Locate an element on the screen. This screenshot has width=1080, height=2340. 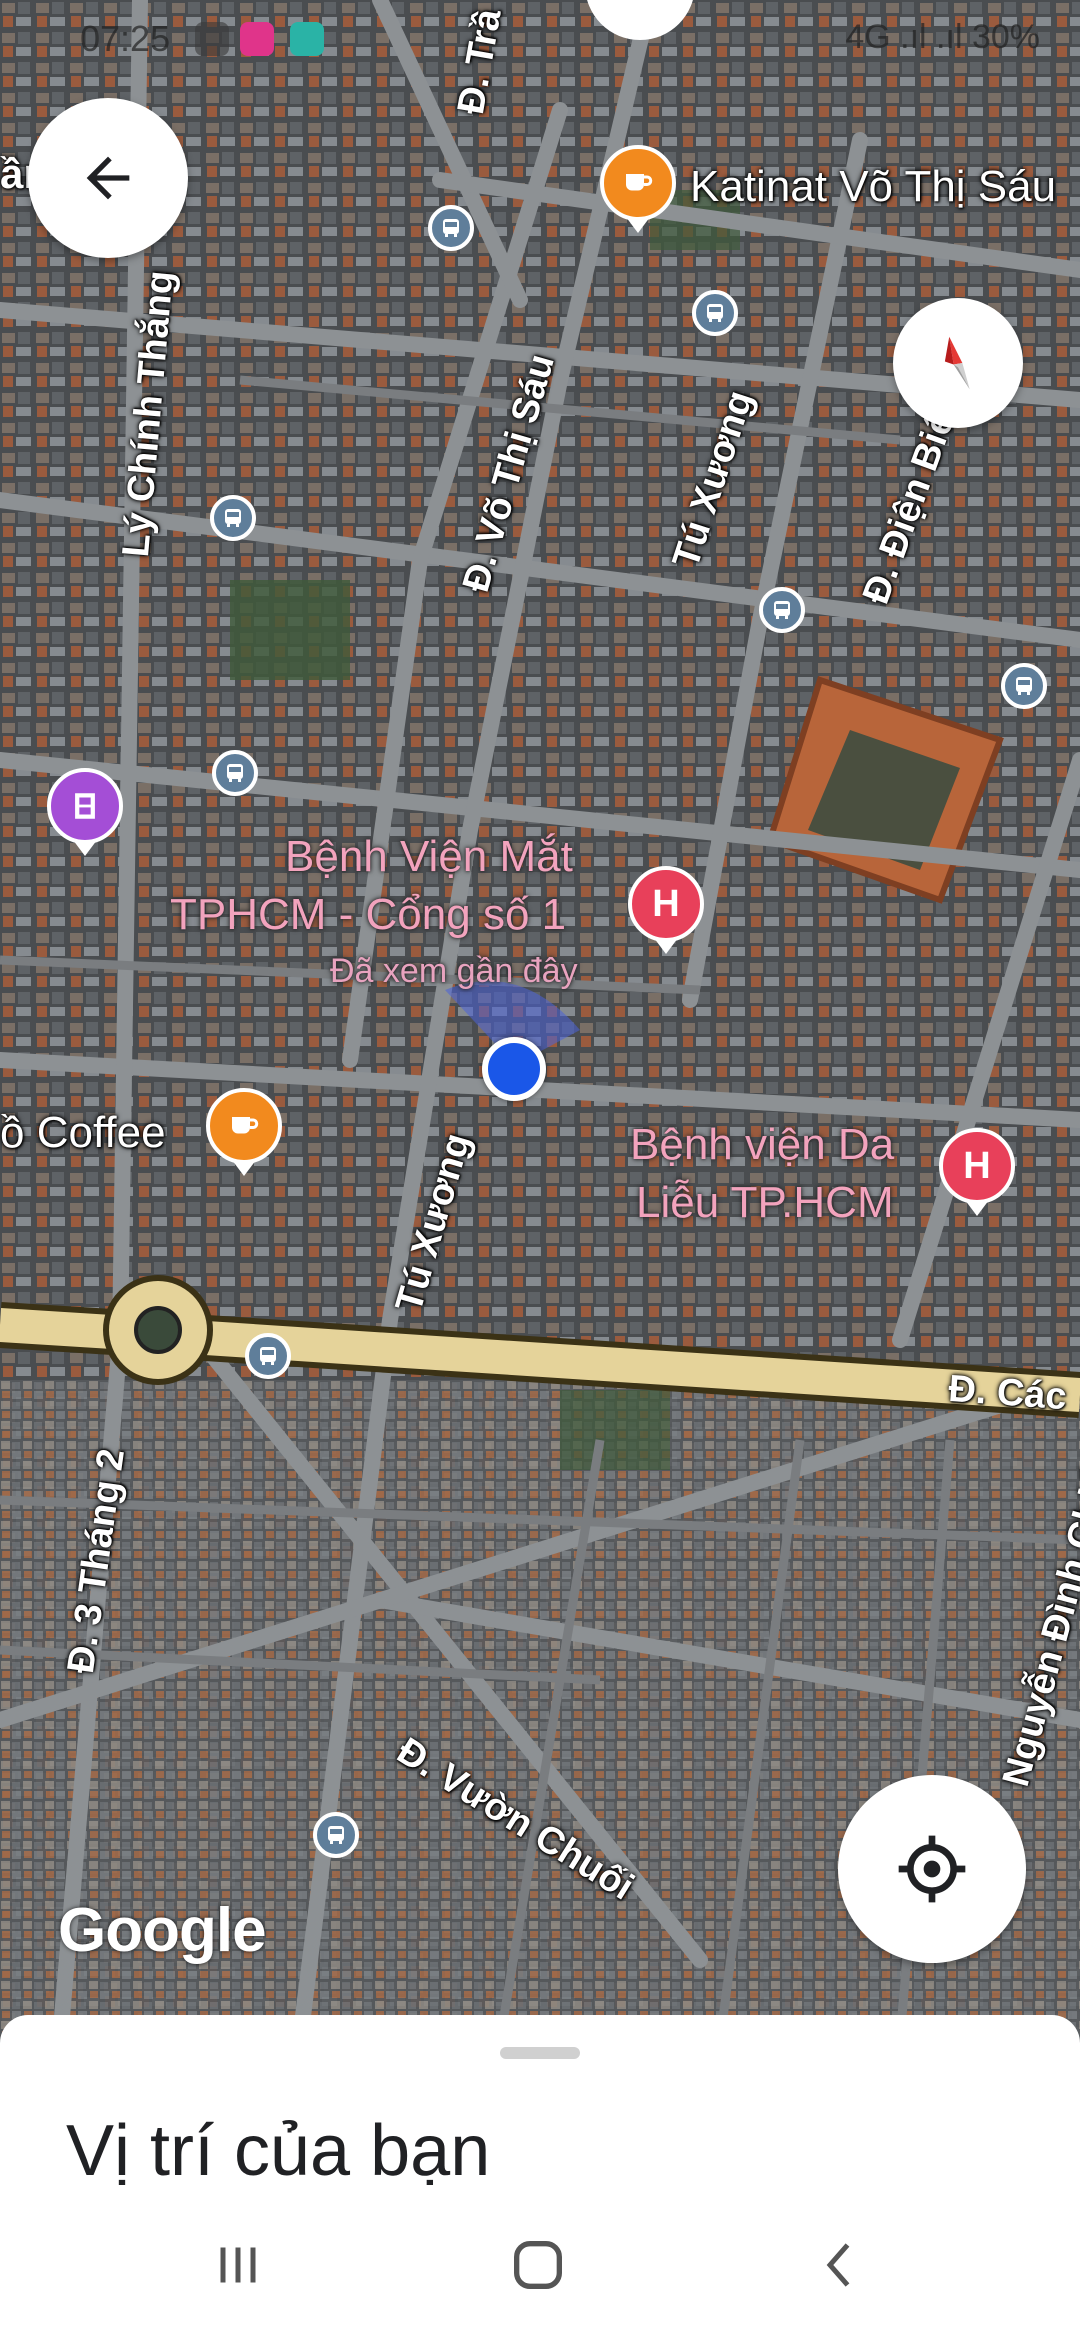
cafe-pin-katinat is located at coordinates (638, 183).